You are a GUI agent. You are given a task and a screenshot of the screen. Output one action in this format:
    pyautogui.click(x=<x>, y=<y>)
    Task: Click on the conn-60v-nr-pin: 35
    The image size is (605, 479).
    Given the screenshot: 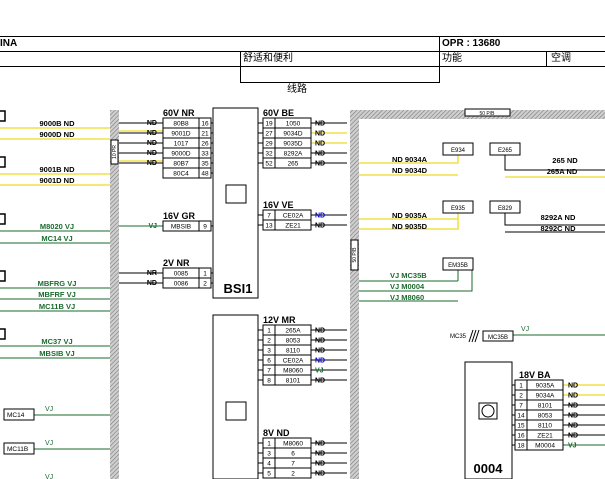 What is the action you would take?
    pyautogui.click(x=205, y=164)
    